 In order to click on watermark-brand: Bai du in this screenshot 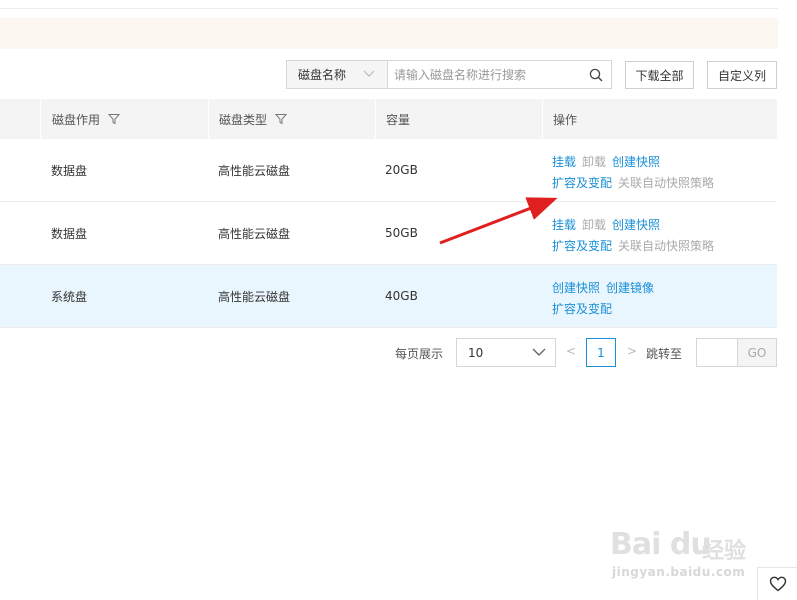, I will do `click(661, 544)`.